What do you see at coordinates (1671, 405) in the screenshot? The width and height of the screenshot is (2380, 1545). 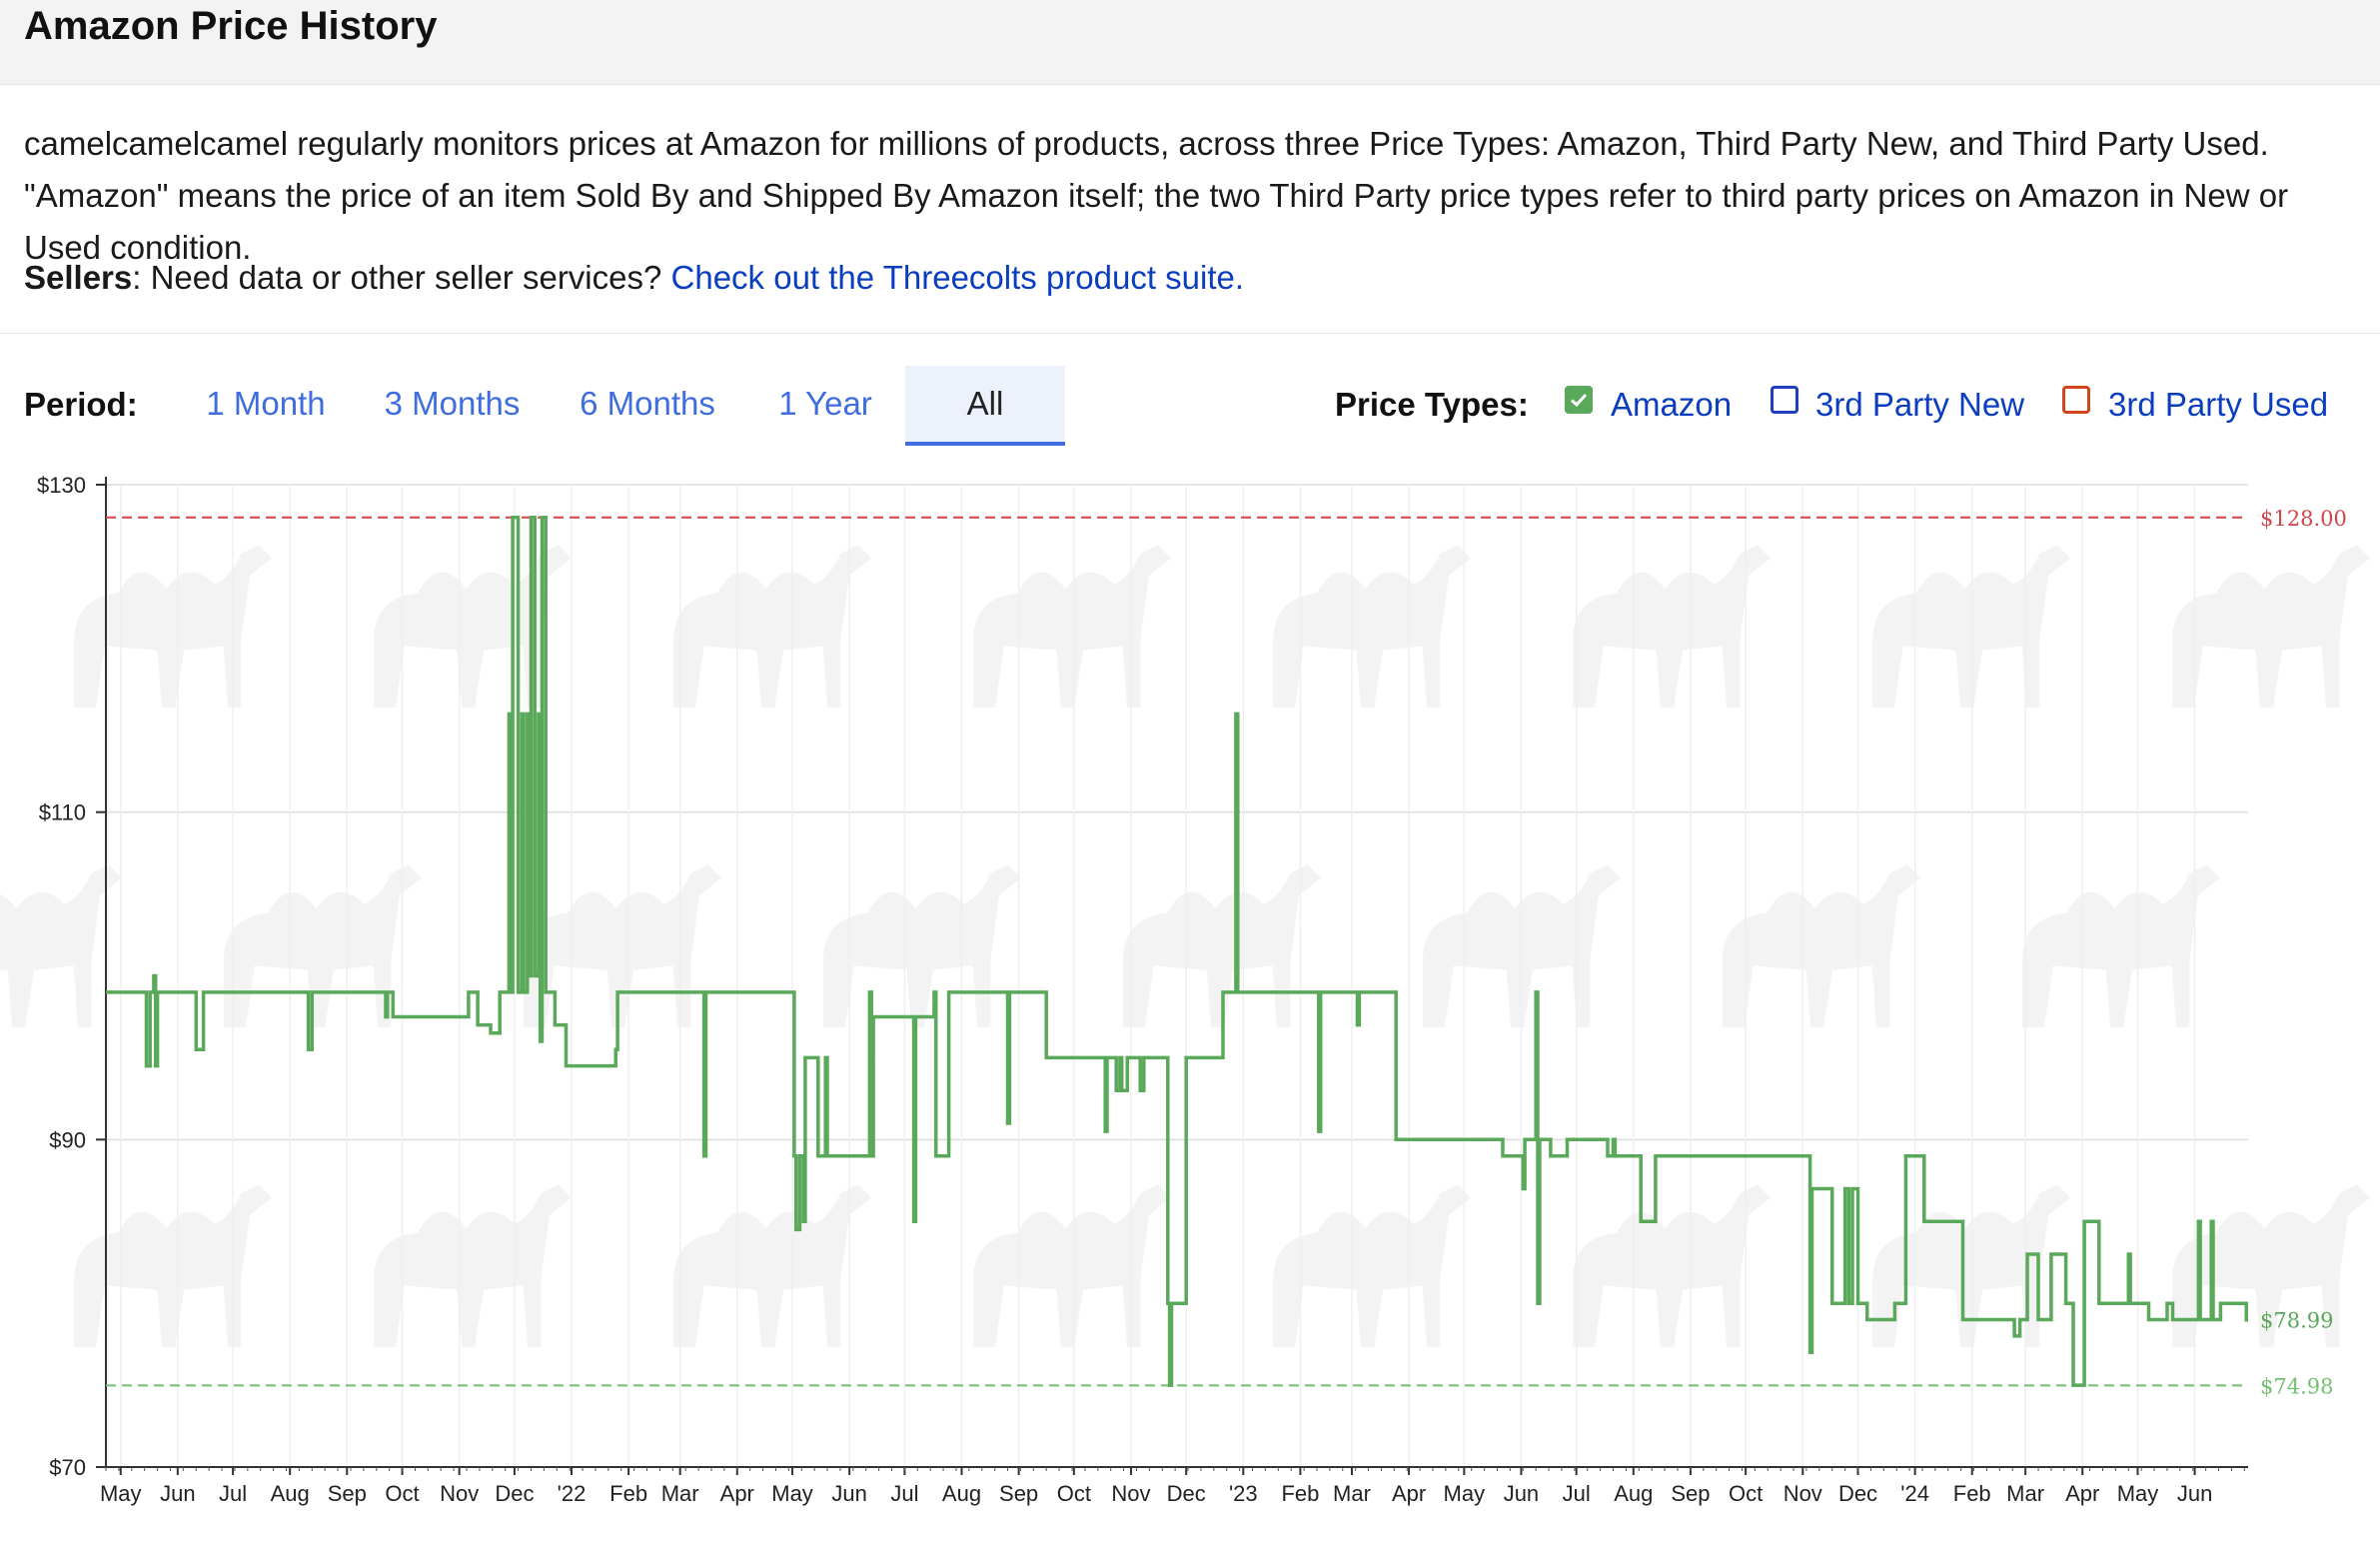 I see `amazon-checkbox-label: Amazon` at bounding box center [1671, 405].